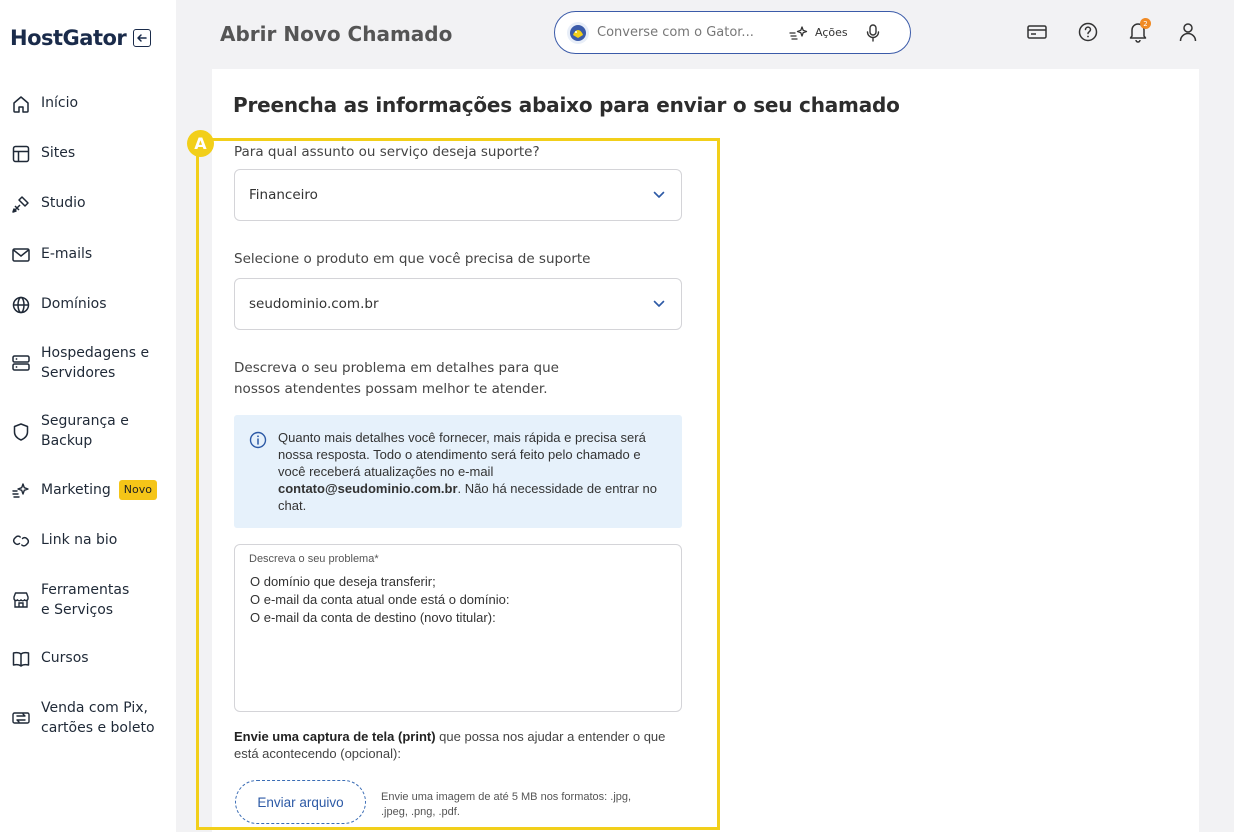 This screenshot has height=832, width=1234. I want to click on sidebar-item-label: Marketing, so click(76, 490).